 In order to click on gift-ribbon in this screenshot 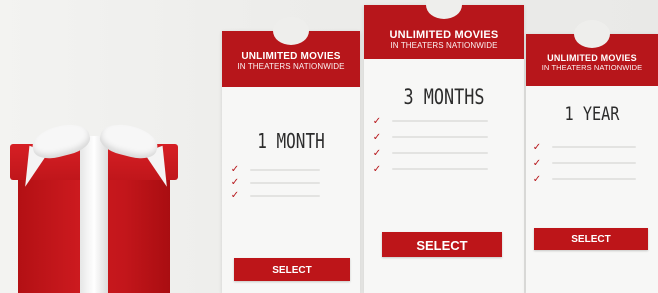, I will do `click(94, 214)`.